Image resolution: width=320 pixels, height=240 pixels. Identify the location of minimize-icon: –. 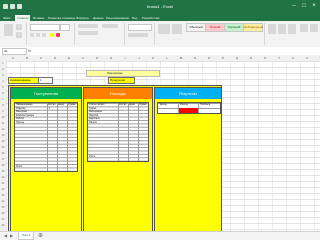
(294, 6).